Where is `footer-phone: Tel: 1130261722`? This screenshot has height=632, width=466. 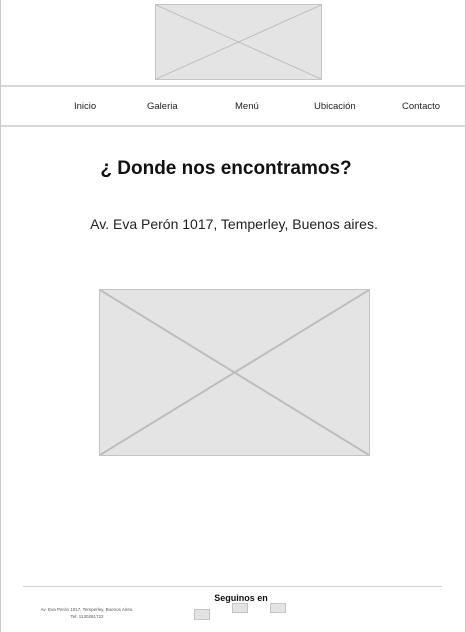
footer-phone: Tel: 1130261722 is located at coordinates (87, 616).